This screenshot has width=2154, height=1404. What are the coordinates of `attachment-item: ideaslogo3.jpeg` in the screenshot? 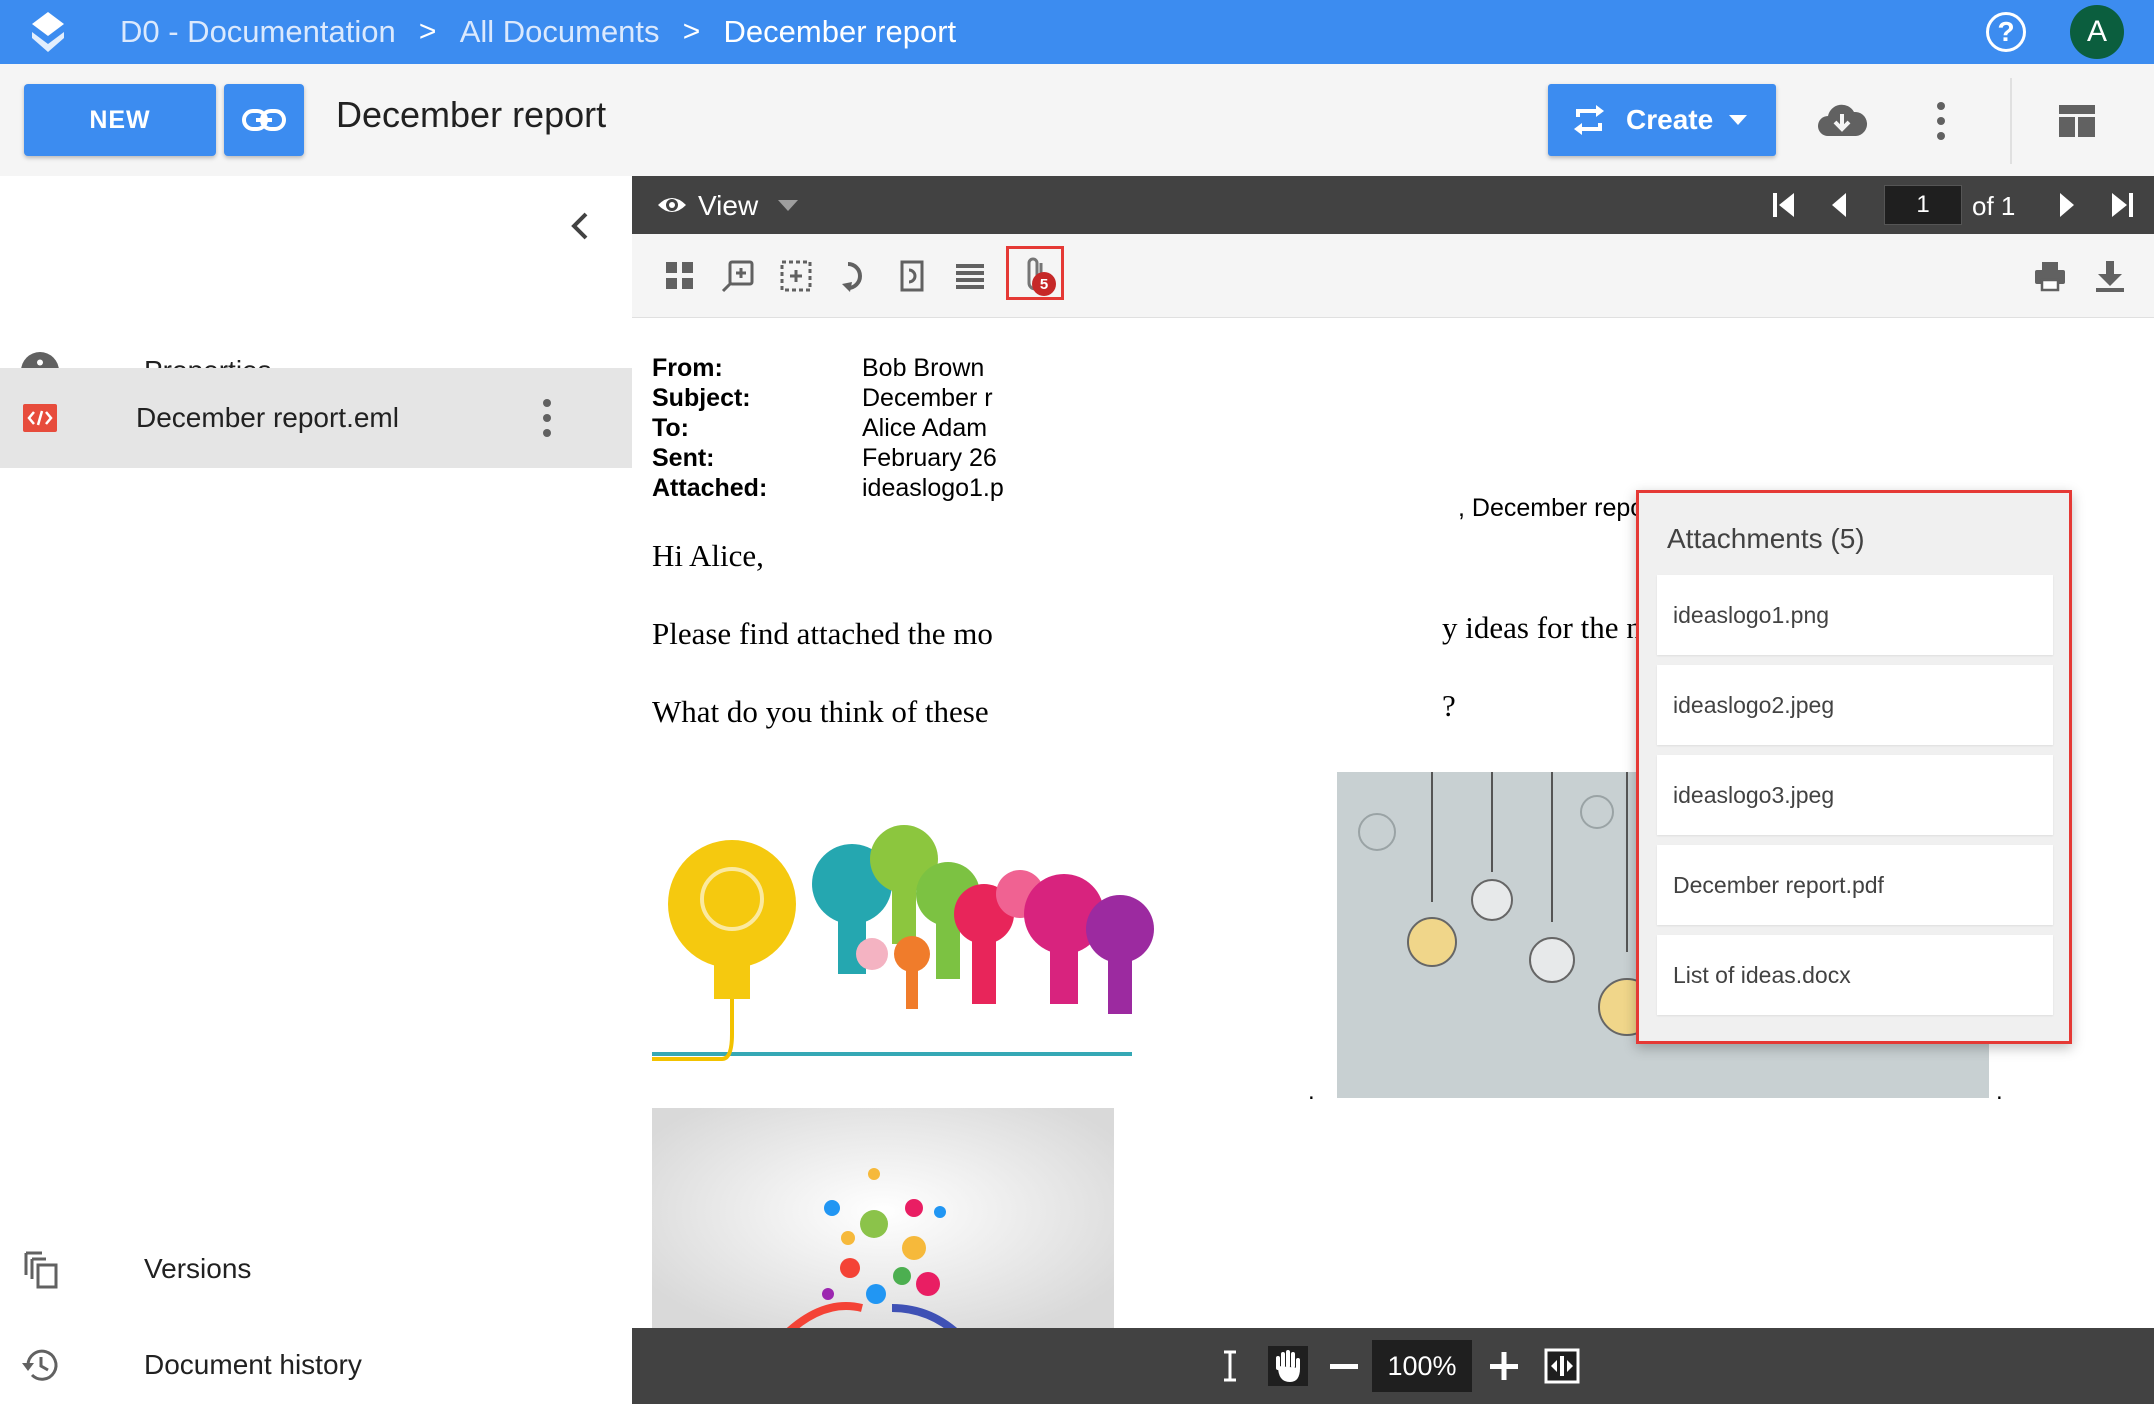 It's located at (1855, 795).